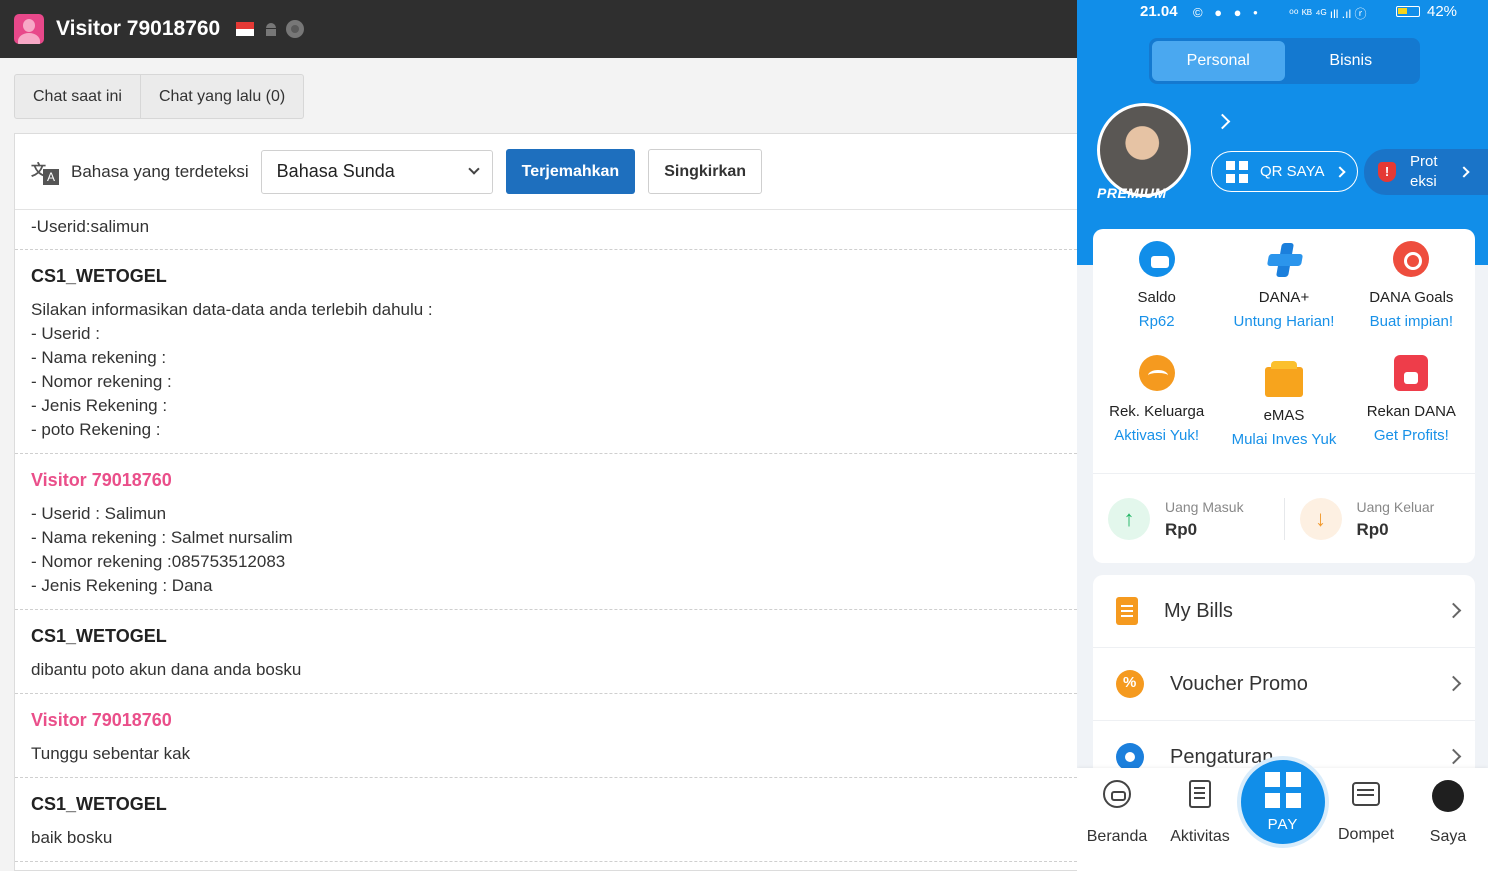 Image resolution: width=1488 pixels, height=871 pixels. Describe the element at coordinates (1129, 519) in the screenshot. I see `arrow-up-icon: ↑` at that location.